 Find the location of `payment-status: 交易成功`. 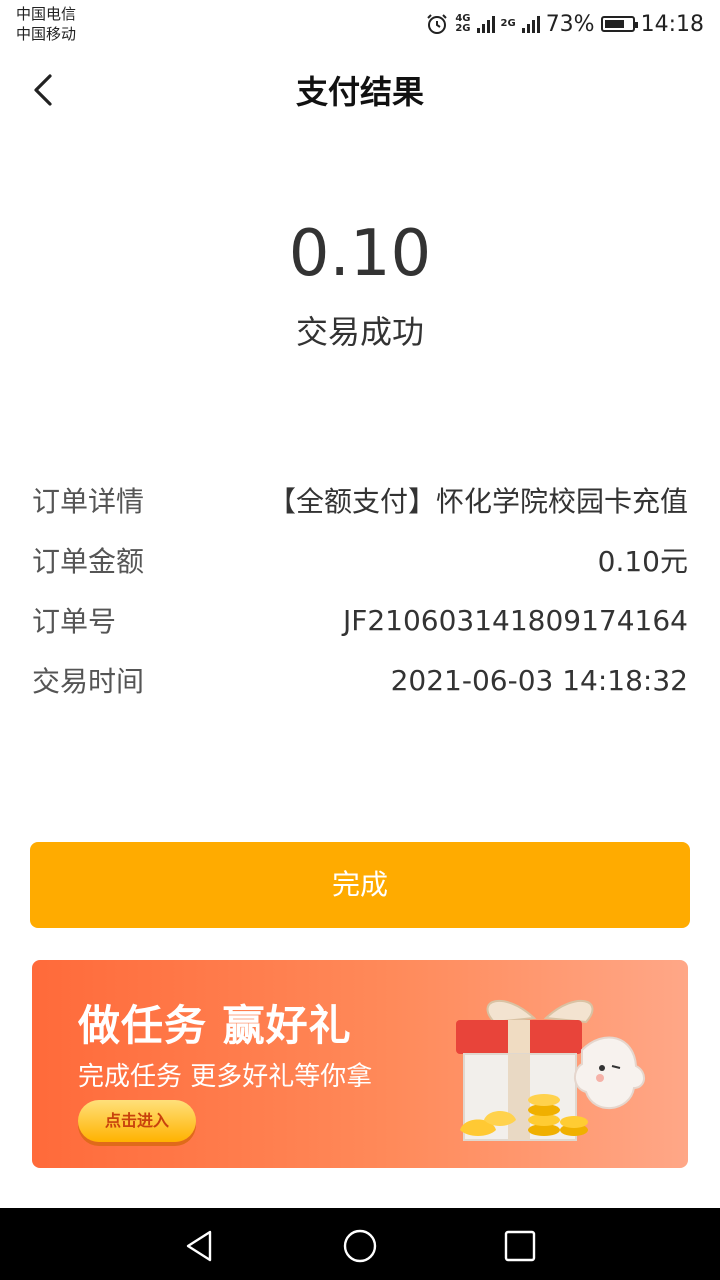

payment-status: 交易成功 is located at coordinates (359, 332).